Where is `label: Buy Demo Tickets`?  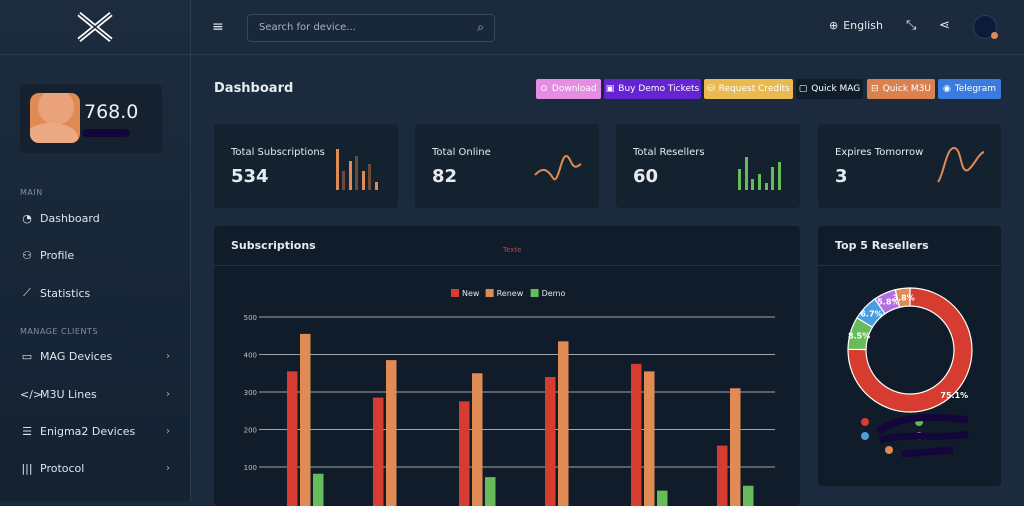 label: Buy Demo Tickets is located at coordinates (659, 89).